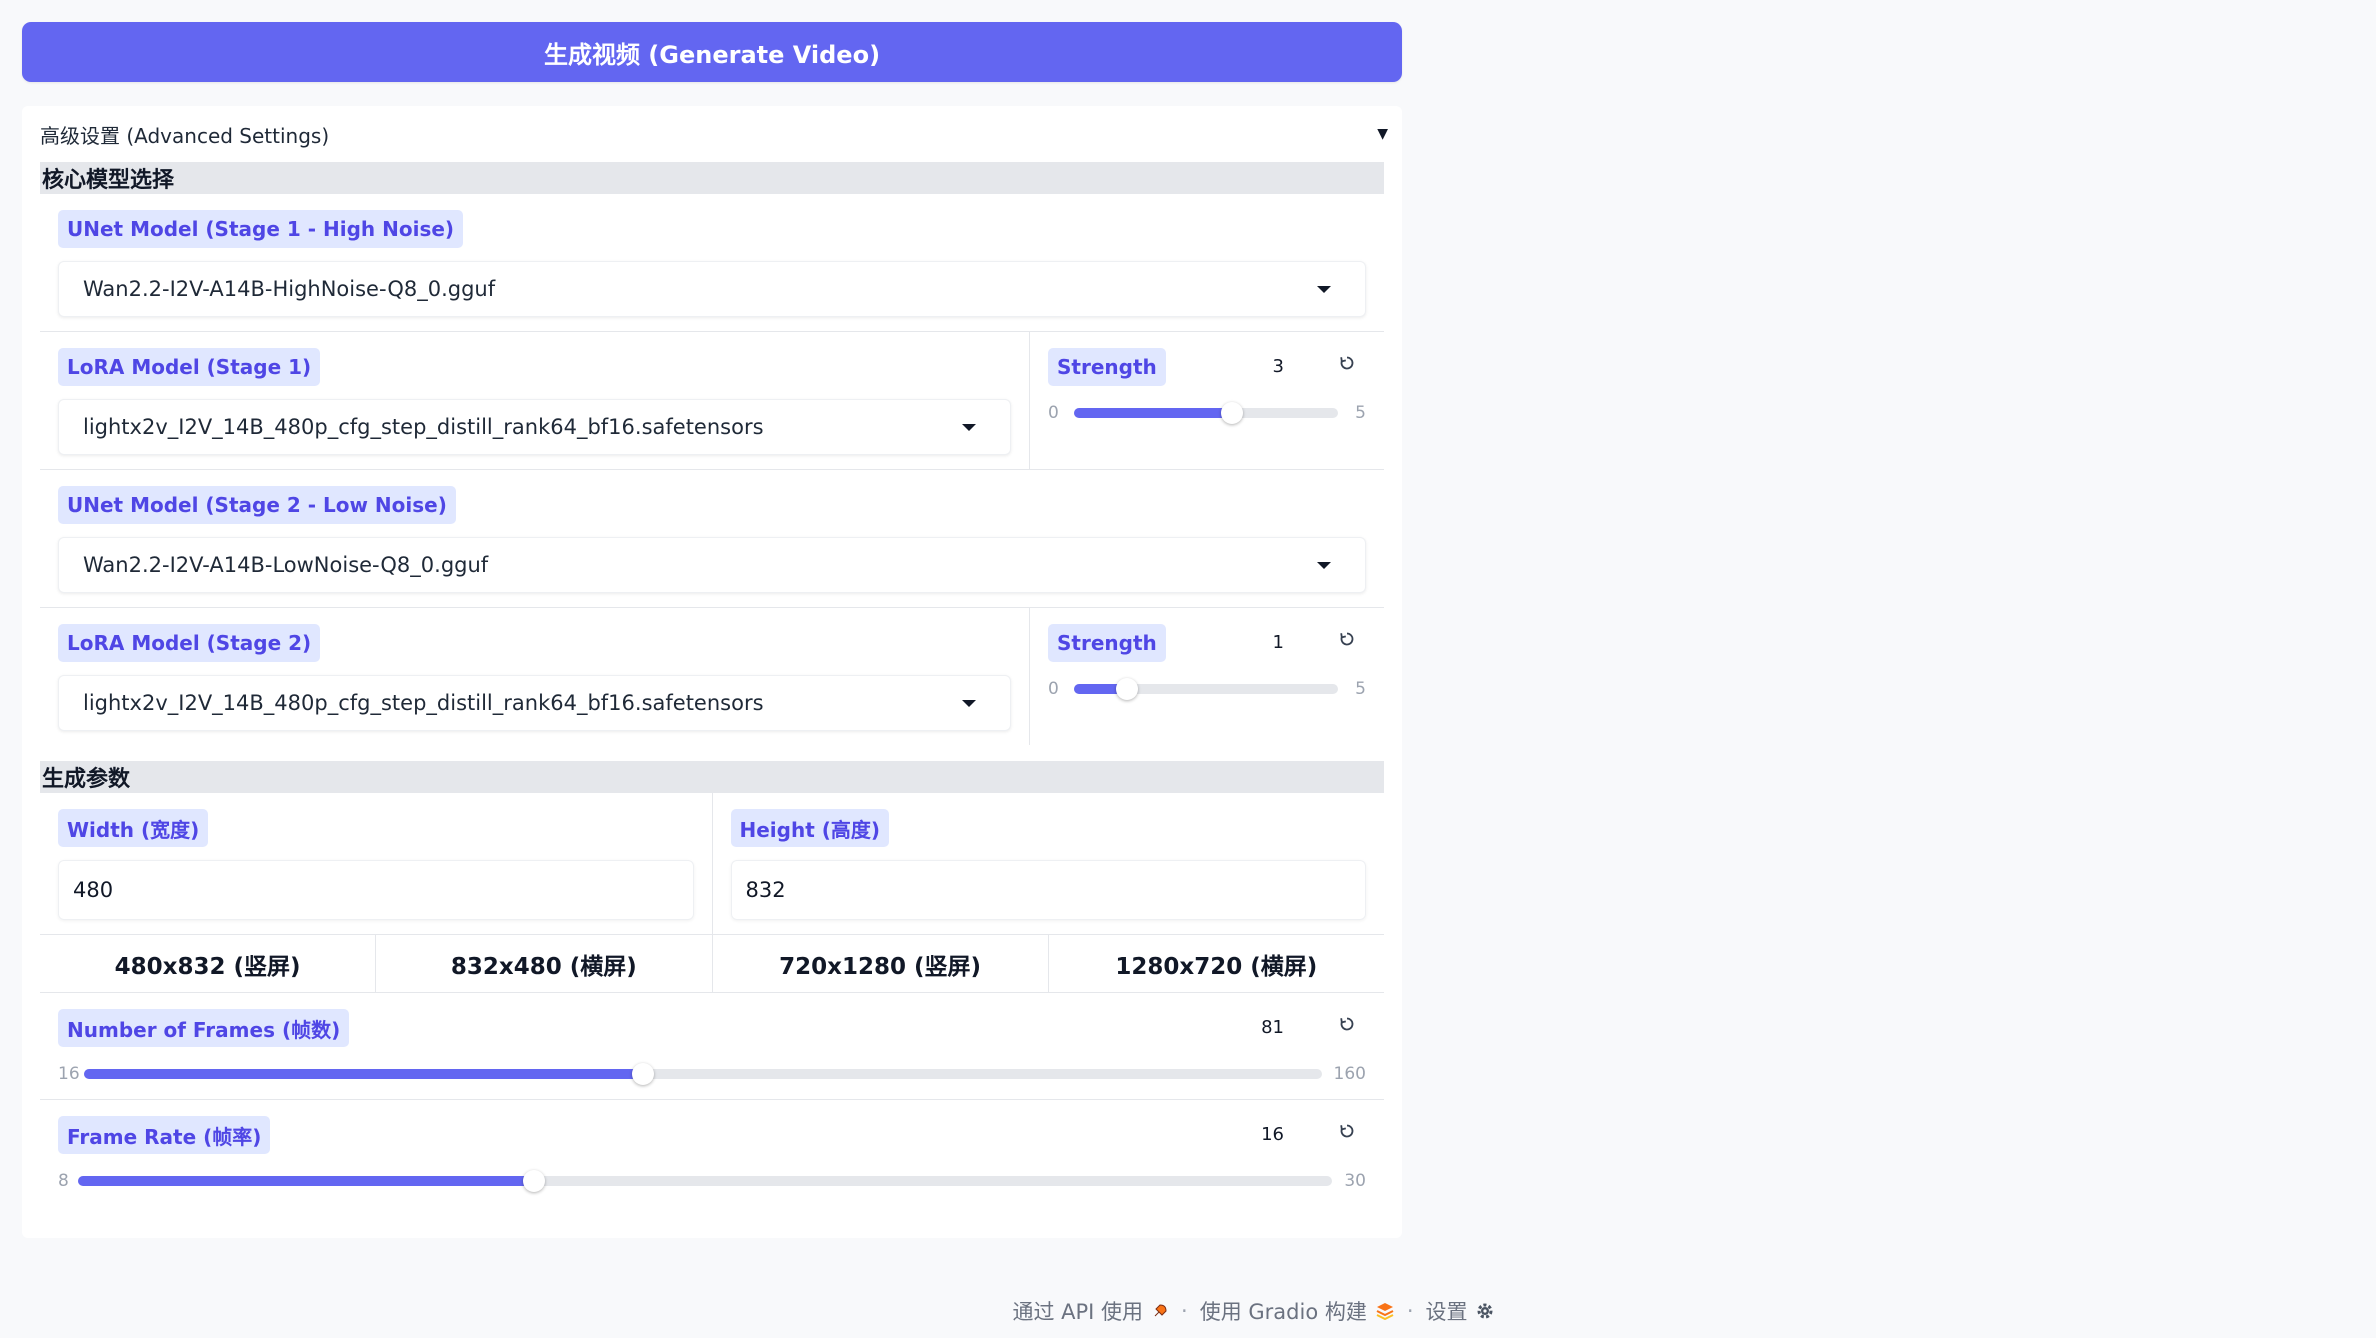  What do you see at coordinates (1278, 642) in the screenshot?
I see `strength2-number-input: 1` at bounding box center [1278, 642].